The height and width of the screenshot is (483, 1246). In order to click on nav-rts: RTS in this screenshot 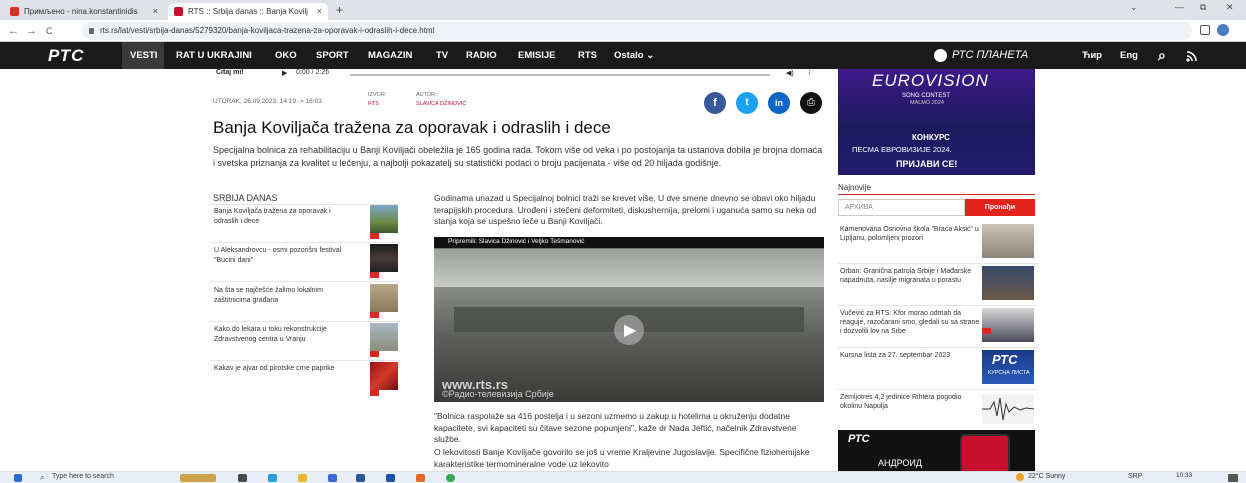, I will do `click(587, 55)`.